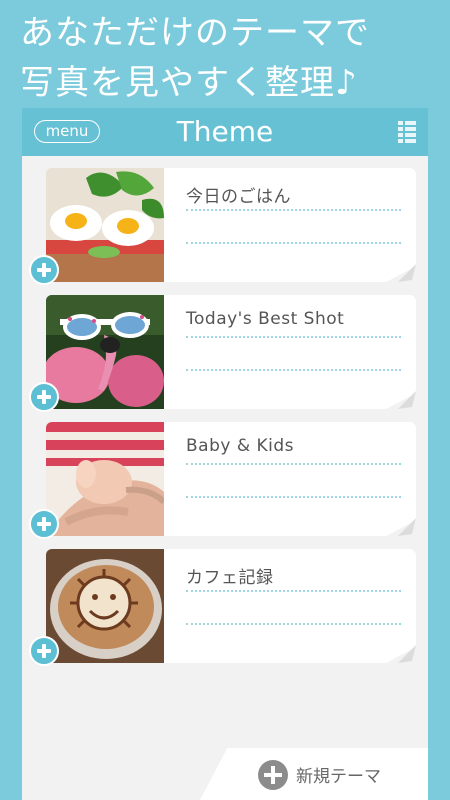 The image size is (450, 800). I want to click on theme-title: Baby & Kids, so click(240, 446).